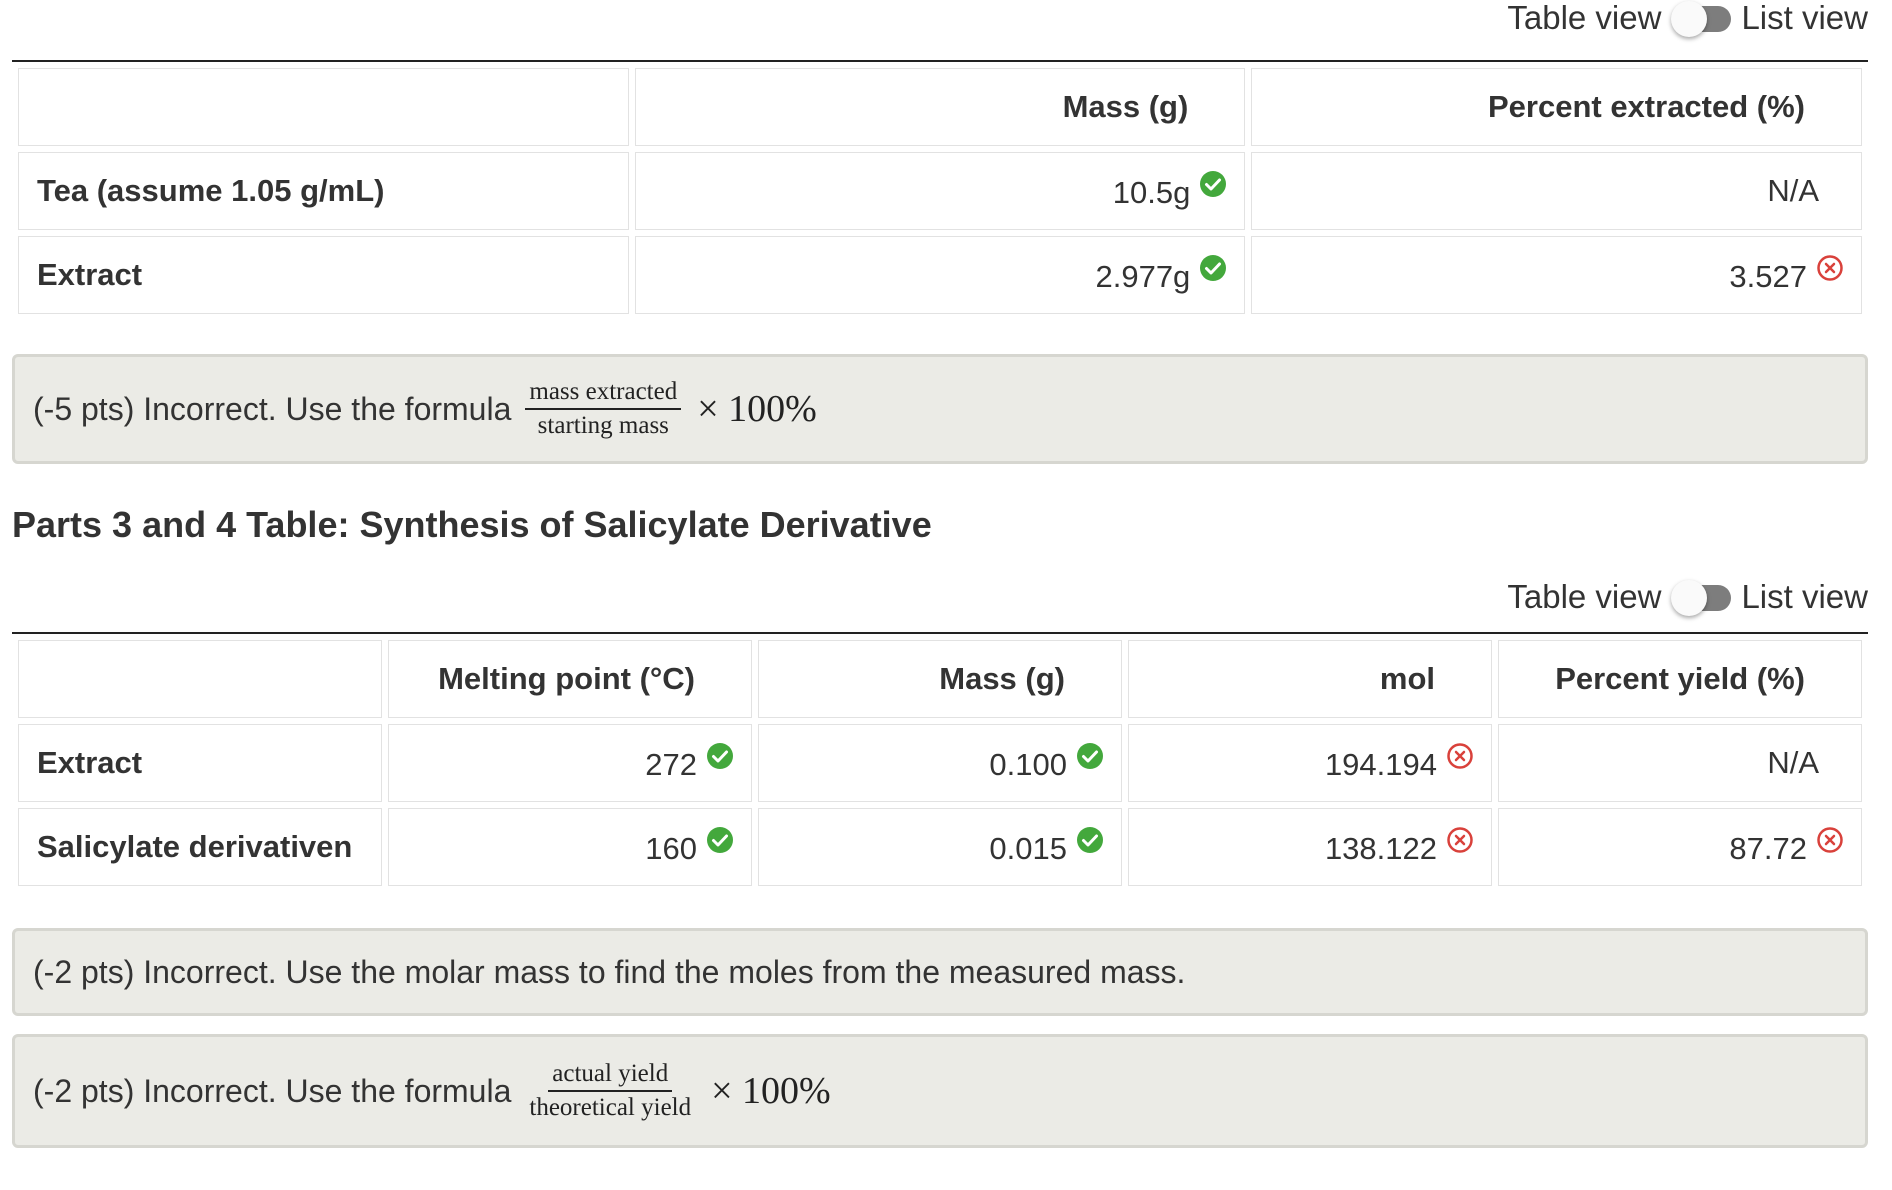 The height and width of the screenshot is (1190, 1892). What do you see at coordinates (1768, 276) in the screenshot?
I see `cell-value: 3.527` at bounding box center [1768, 276].